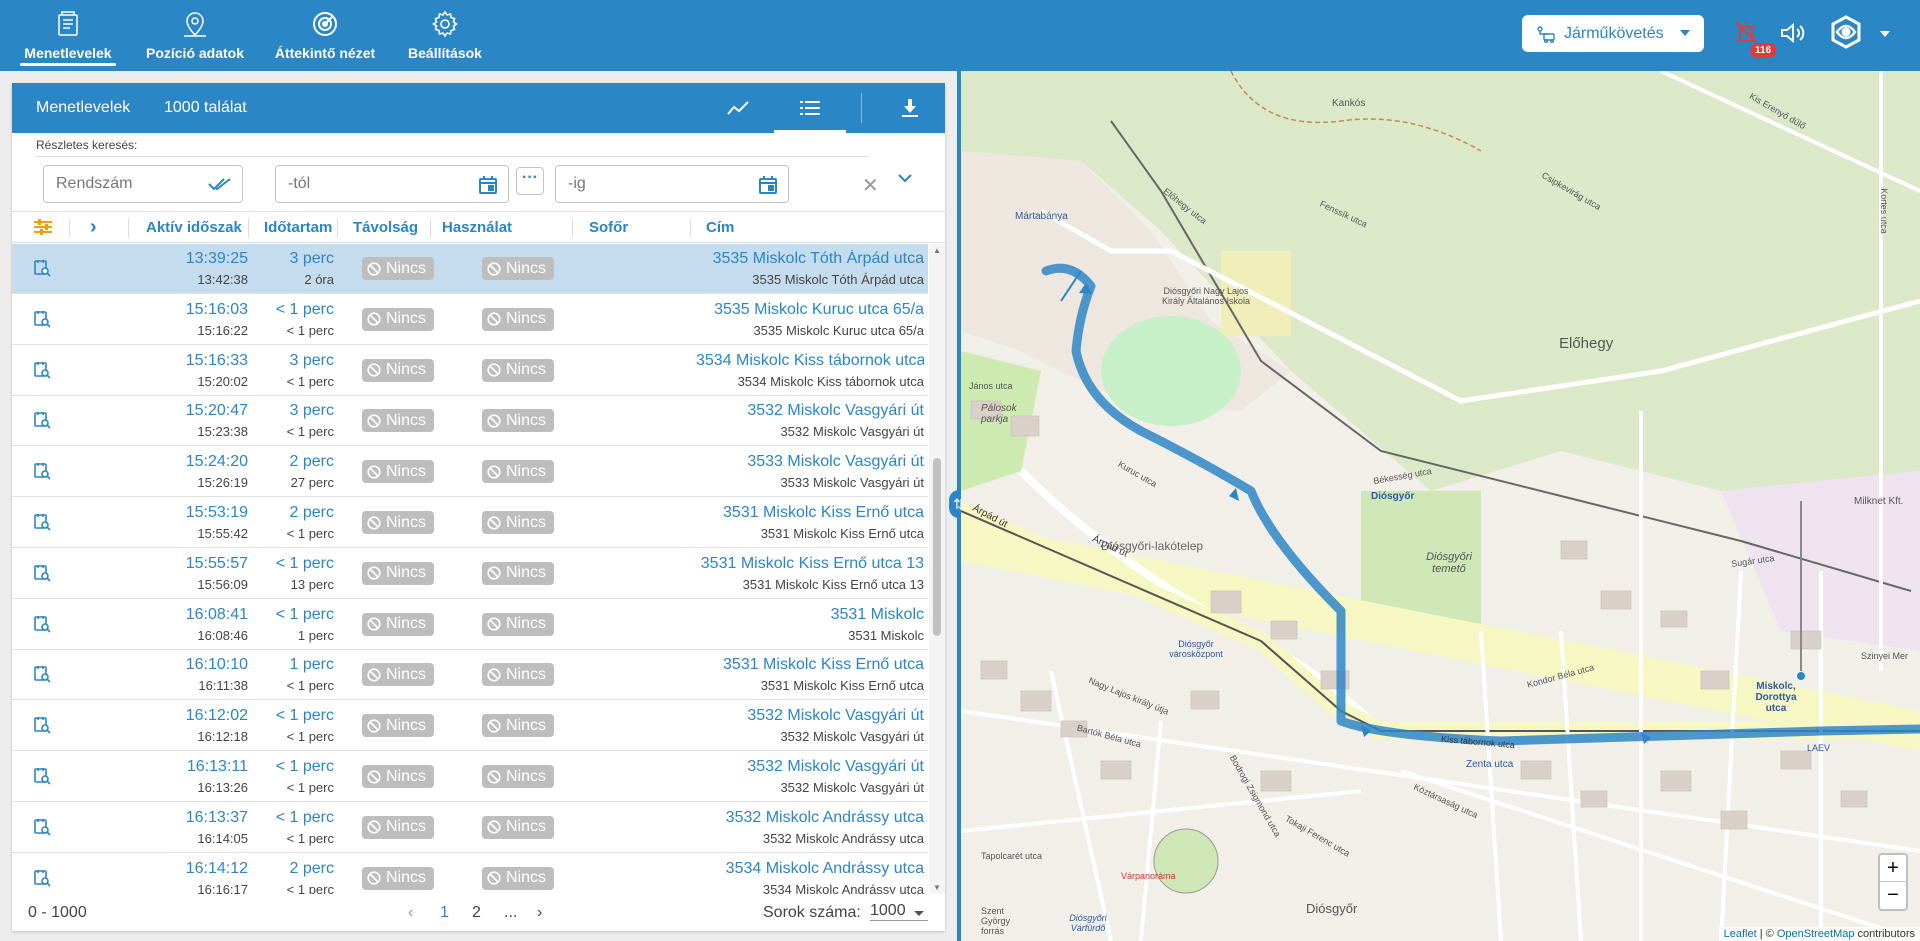 Image resolution: width=1920 pixels, height=941 pixels. What do you see at coordinates (819, 310) in the screenshot?
I see `start-address: 3535 Miskolc Kuruc utca 65/a` at bounding box center [819, 310].